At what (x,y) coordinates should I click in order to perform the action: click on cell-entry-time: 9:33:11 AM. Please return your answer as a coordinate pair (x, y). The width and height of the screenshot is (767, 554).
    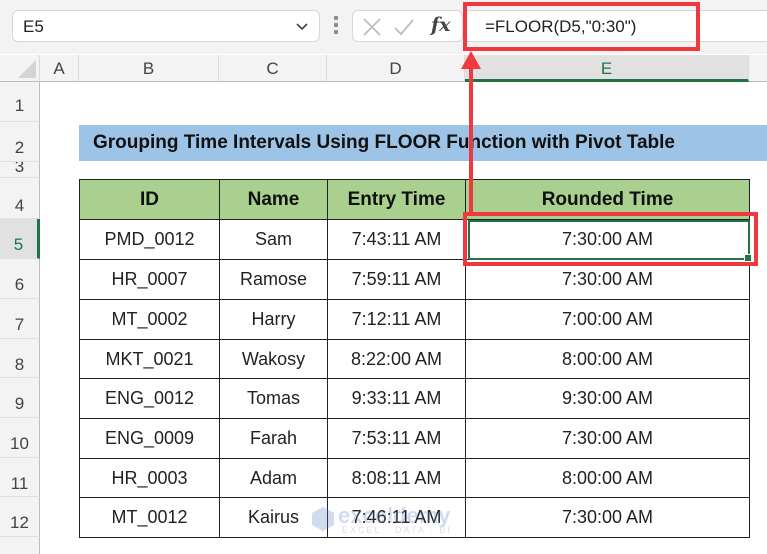
    Looking at the image, I should click on (396, 398).